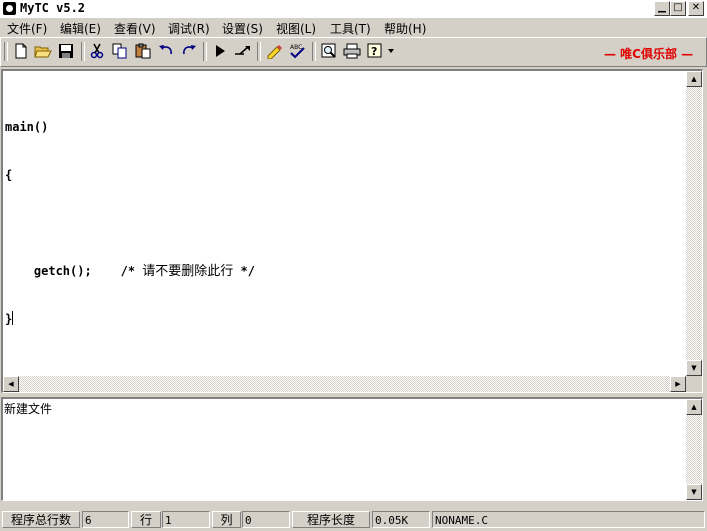  What do you see at coordinates (220, 51) in the screenshot?
I see `run-icon` at bounding box center [220, 51].